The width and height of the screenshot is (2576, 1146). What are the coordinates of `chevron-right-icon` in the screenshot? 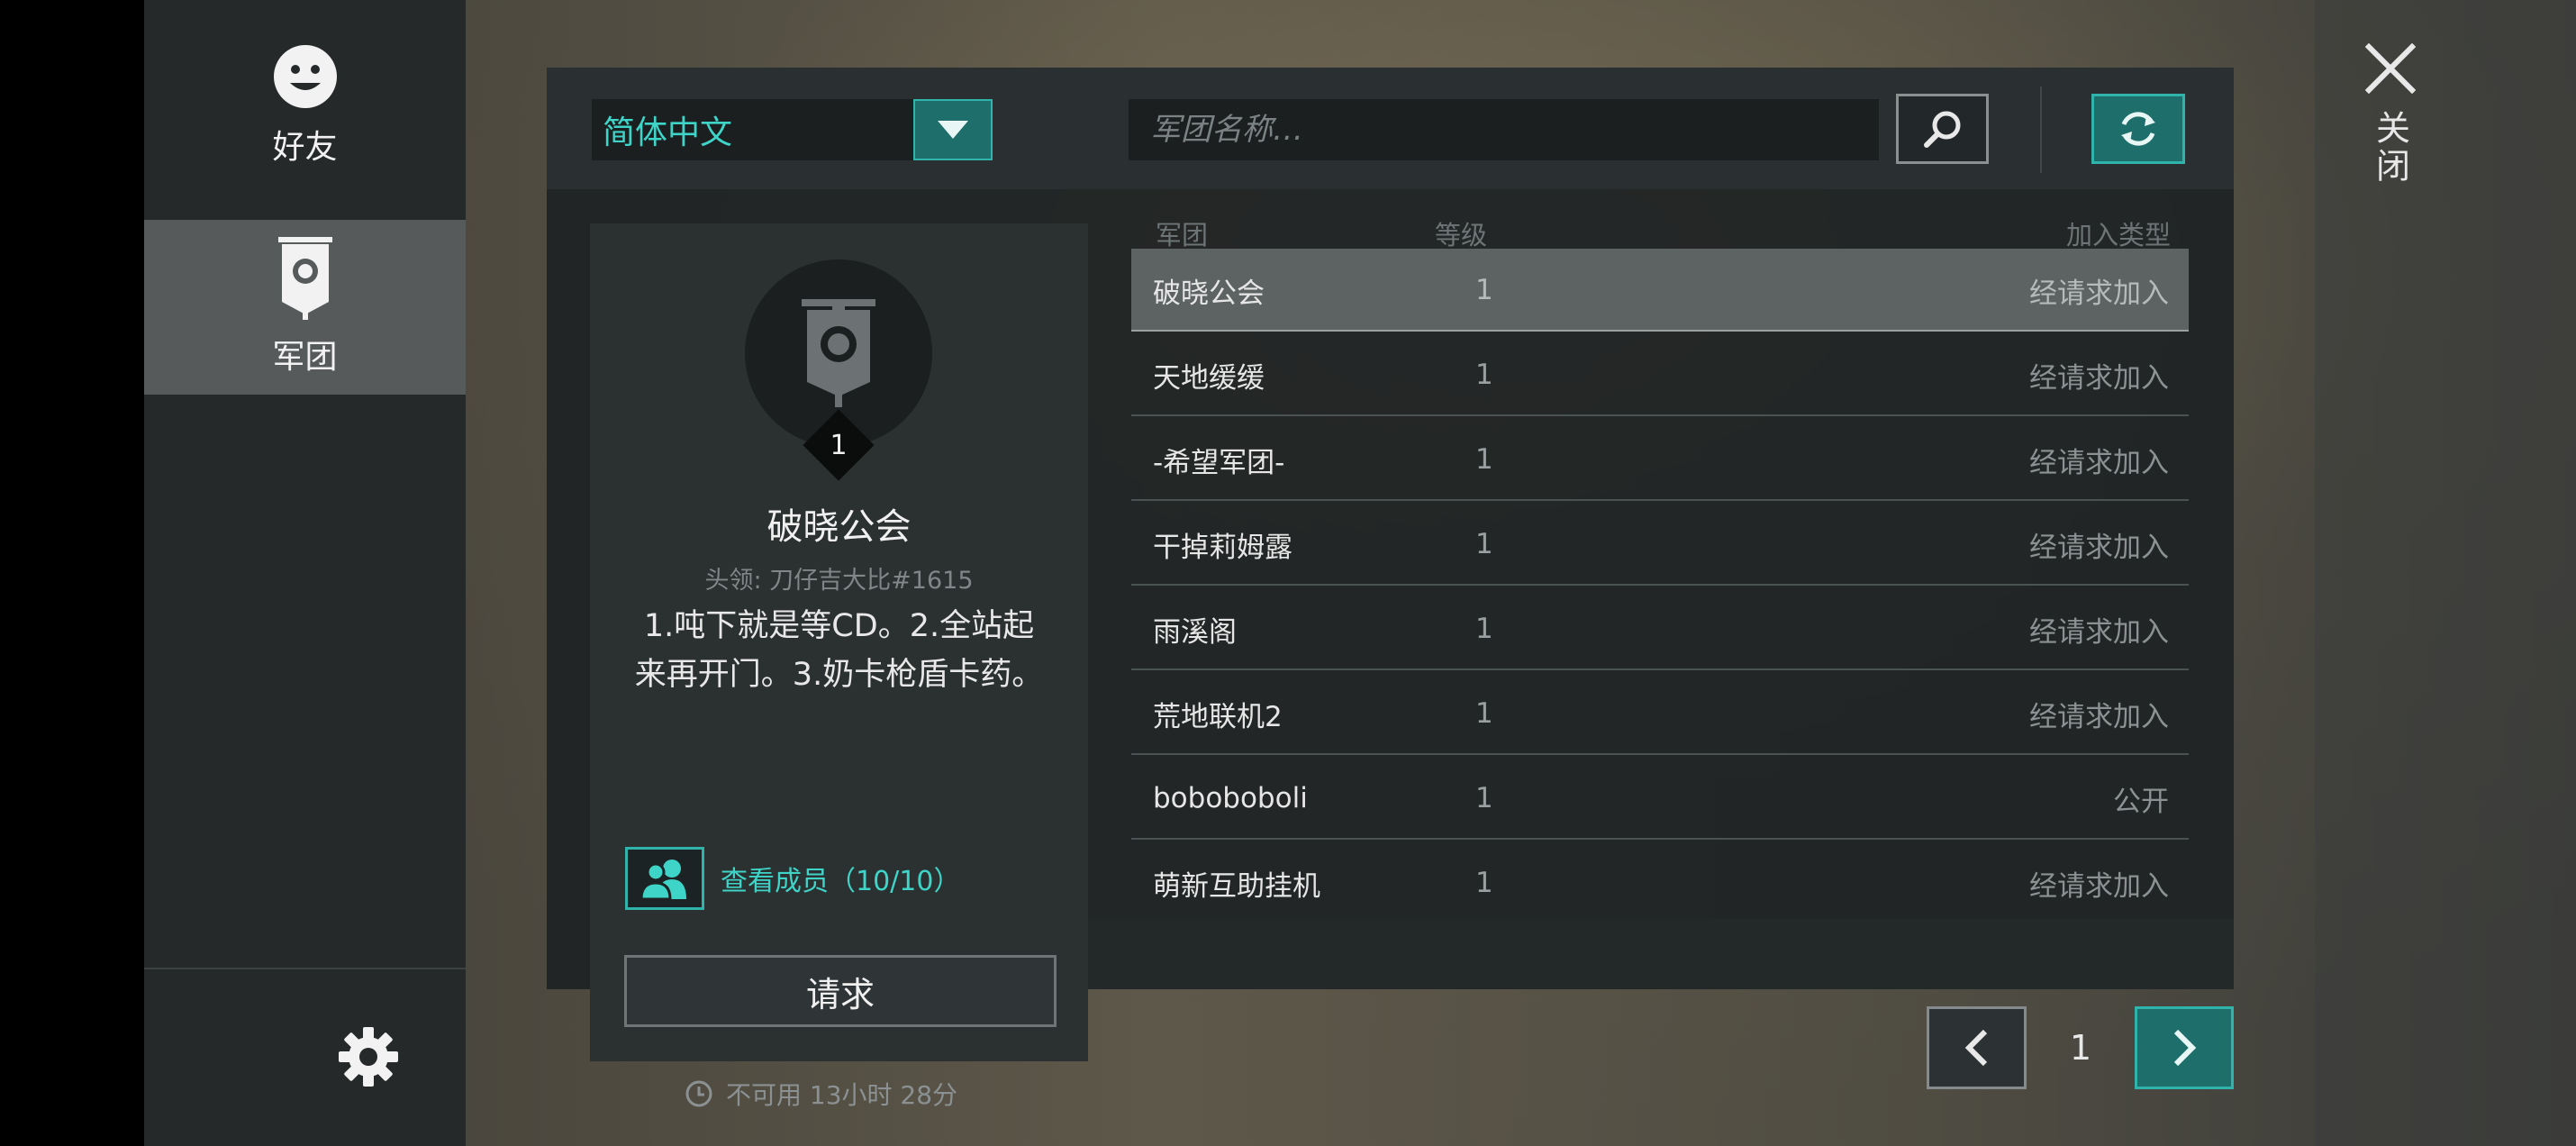 It's located at (2185, 1048).